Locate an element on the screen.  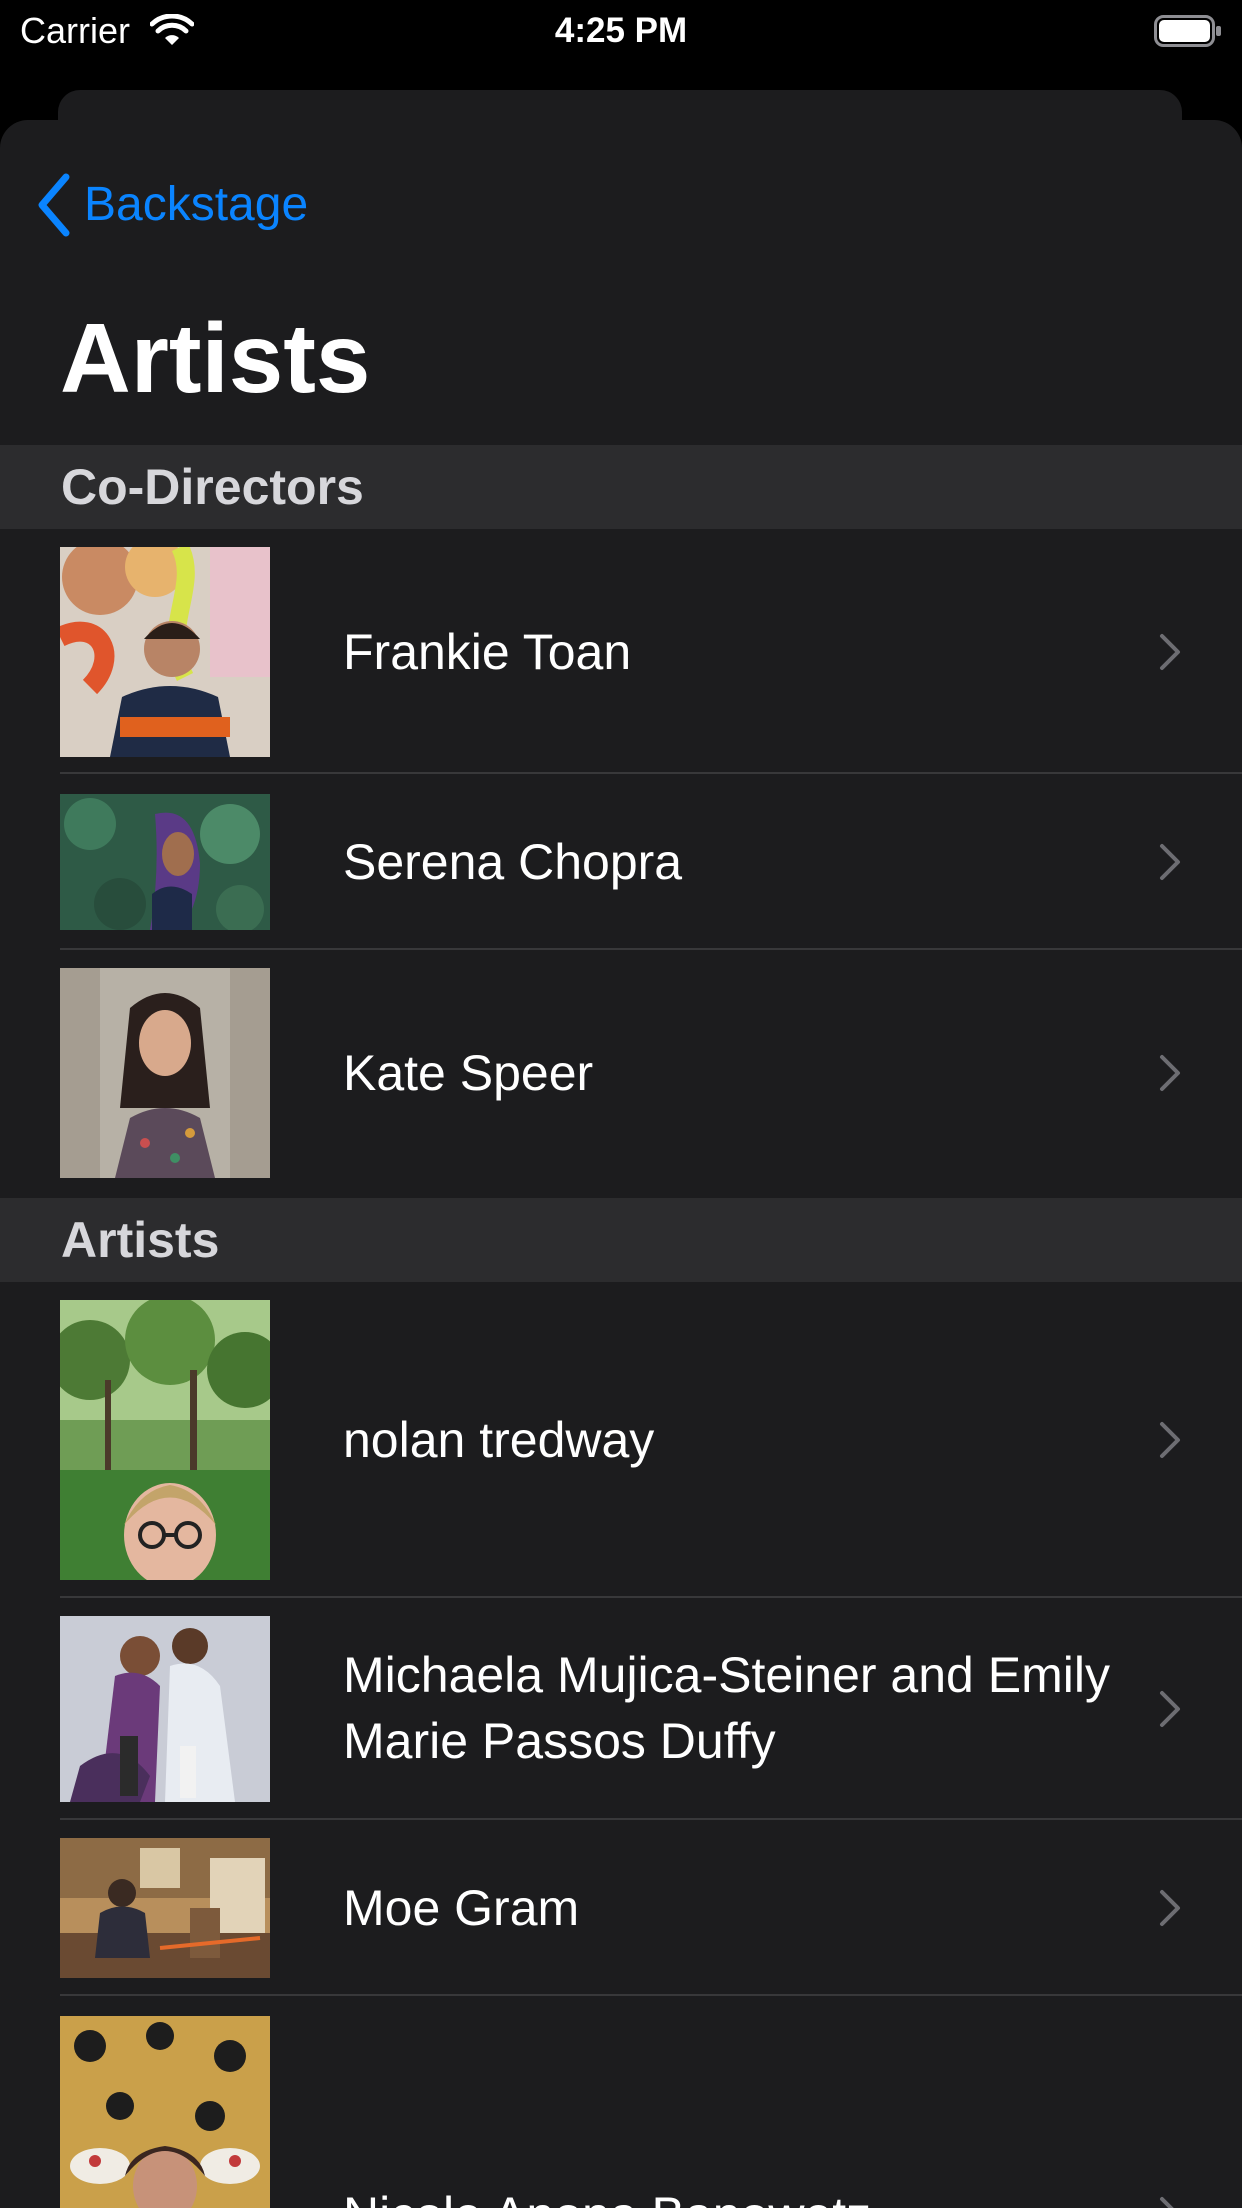
back-button-label: Backstage is located at coordinates (196, 204).